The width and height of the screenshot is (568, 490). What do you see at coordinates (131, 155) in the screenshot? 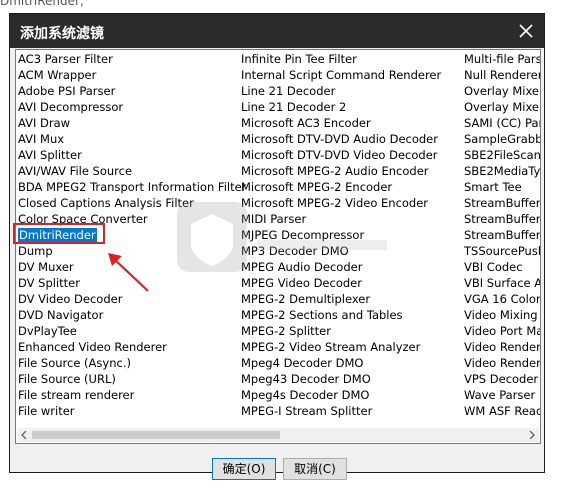
I see `filter-list-item: AVI Splitter` at bounding box center [131, 155].